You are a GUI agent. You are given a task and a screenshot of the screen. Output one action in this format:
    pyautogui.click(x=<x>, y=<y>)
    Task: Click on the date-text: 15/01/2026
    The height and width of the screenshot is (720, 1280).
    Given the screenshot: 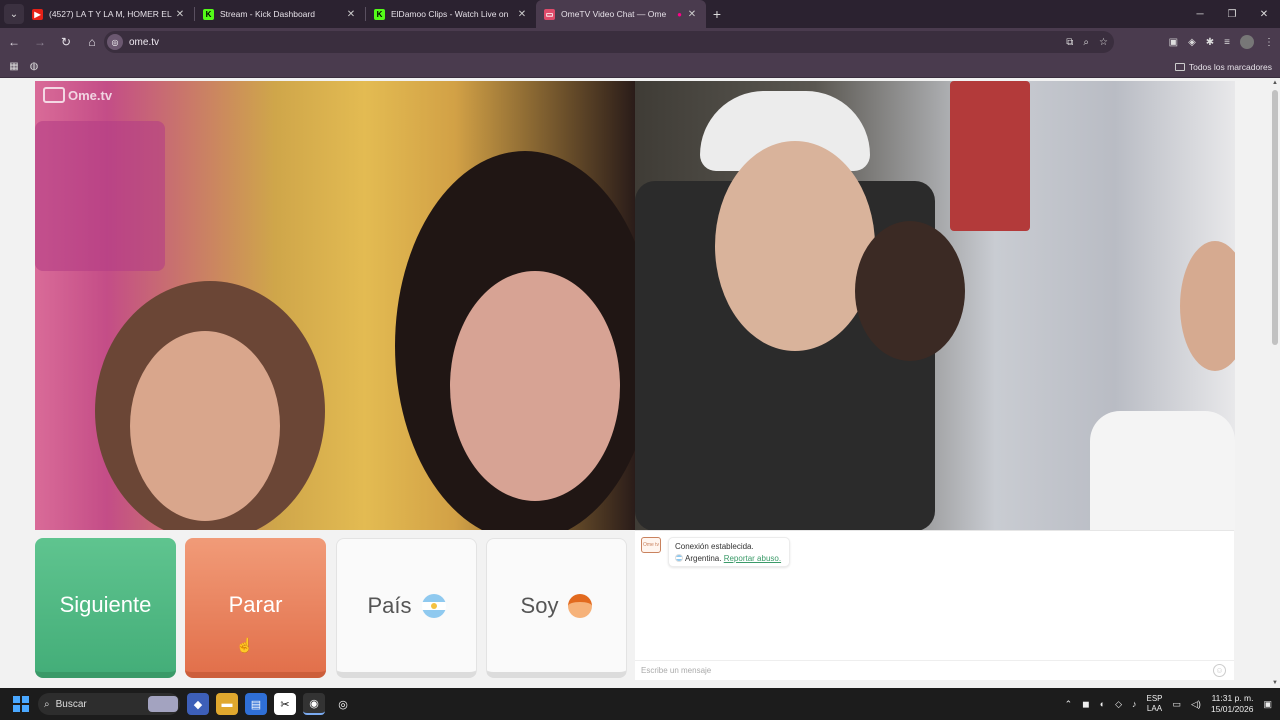 What is the action you would take?
    pyautogui.click(x=1232, y=709)
    